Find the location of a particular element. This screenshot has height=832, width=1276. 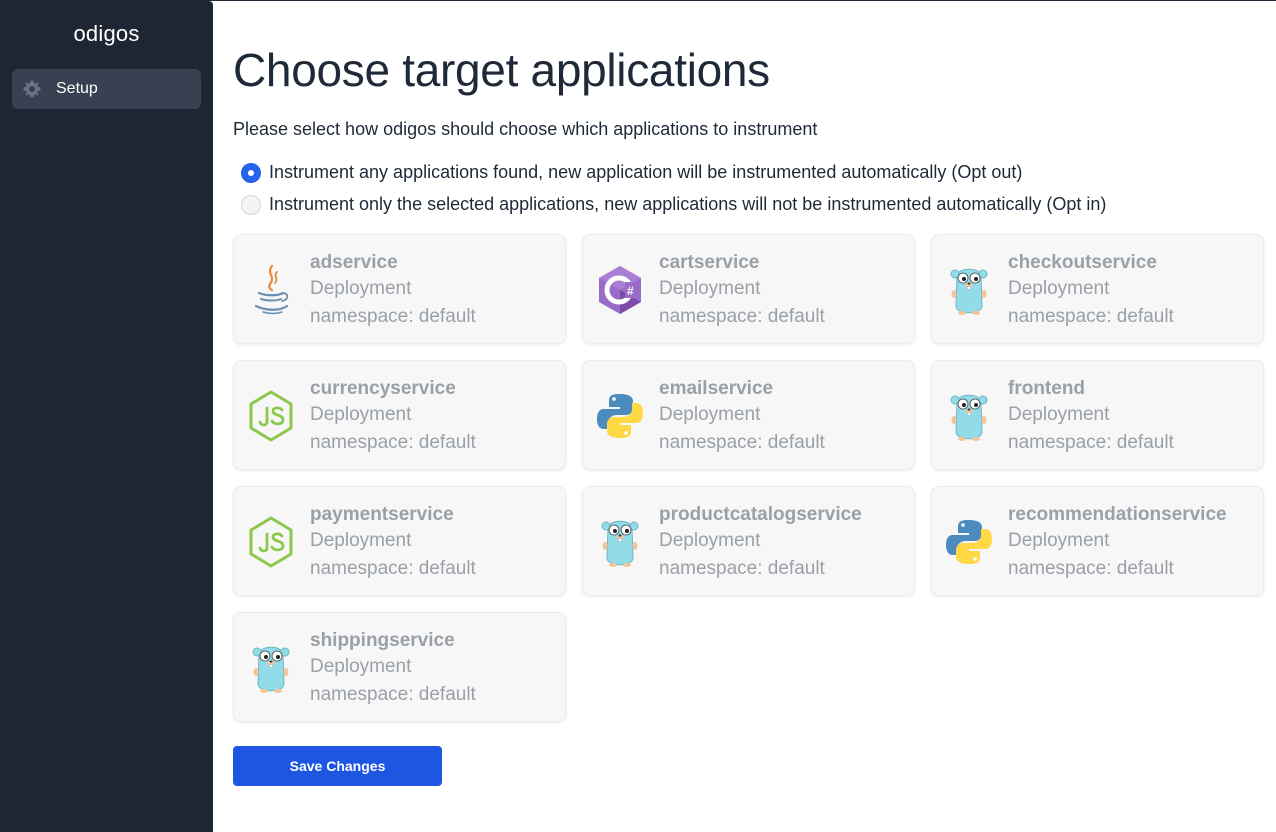

app-name: checkoutservice is located at coordinates (1082, 262).